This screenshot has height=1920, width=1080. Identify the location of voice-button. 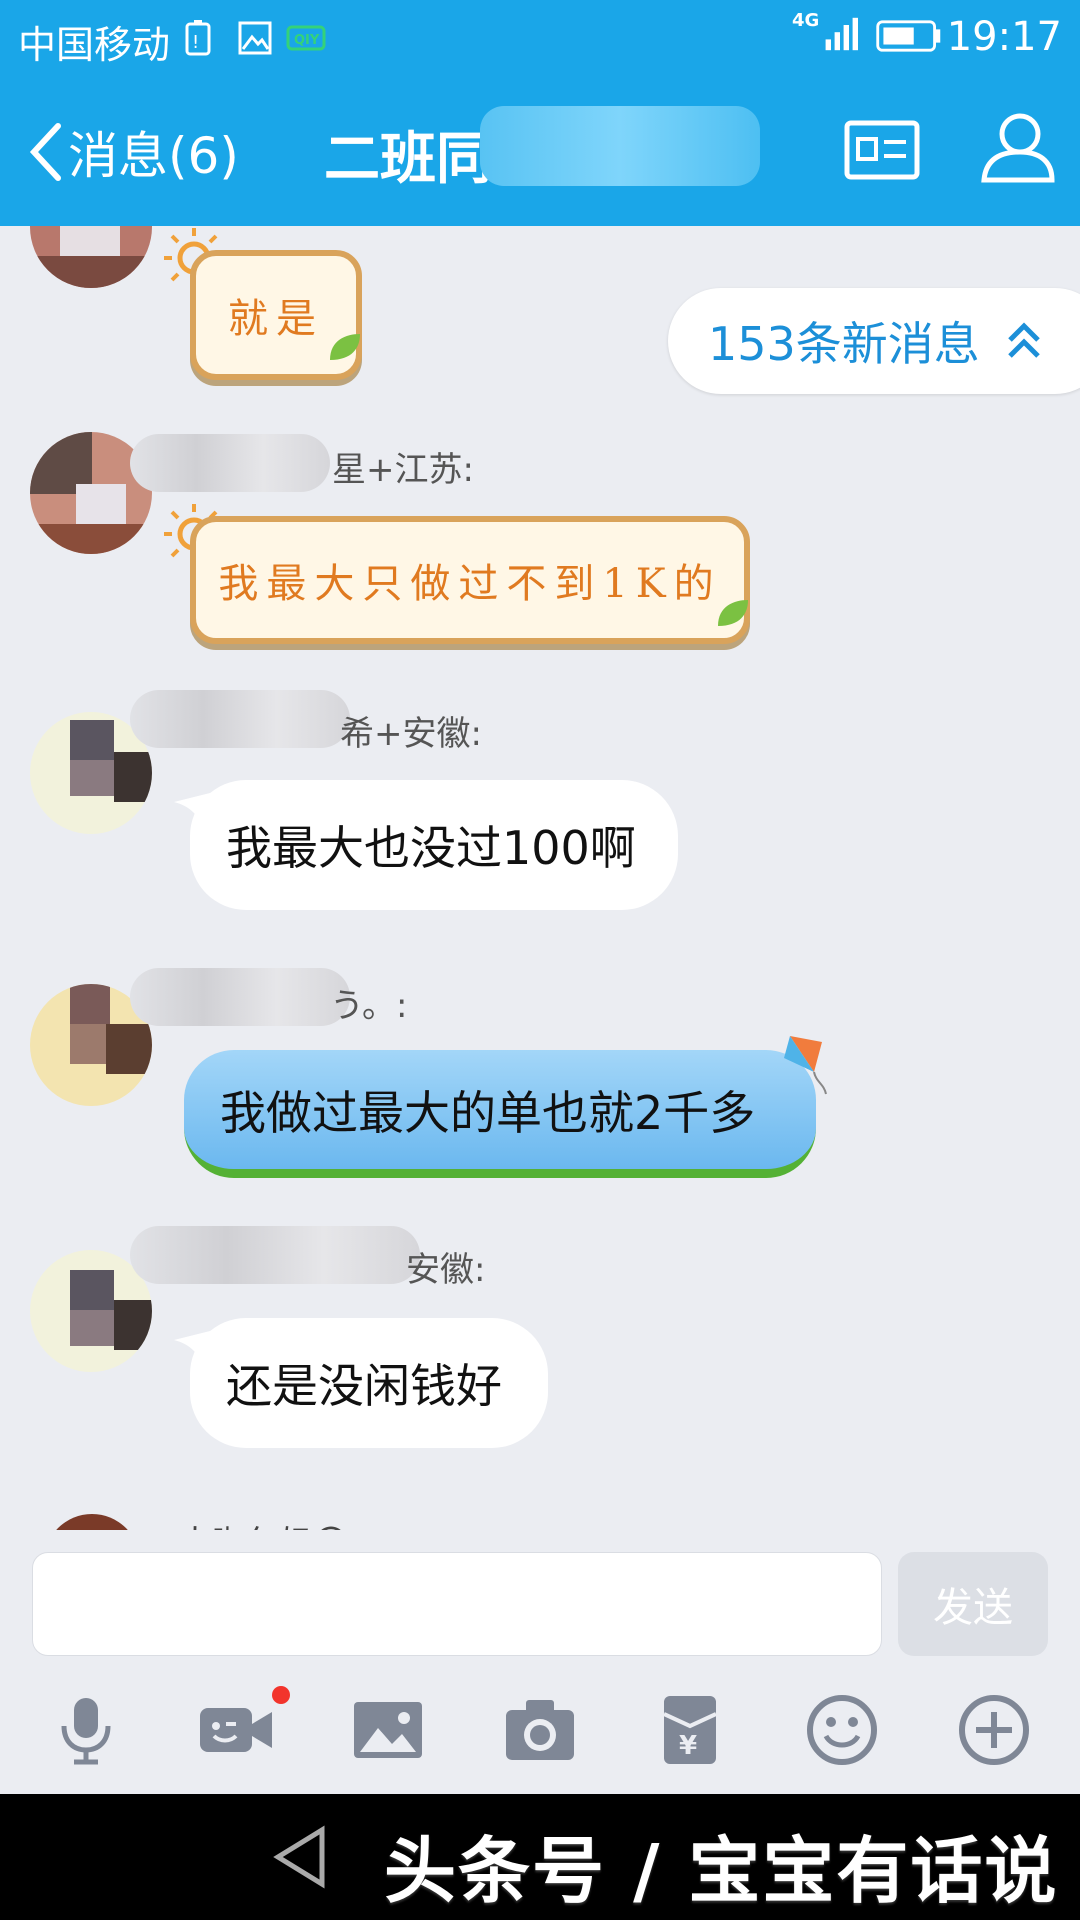
(86, 1730).